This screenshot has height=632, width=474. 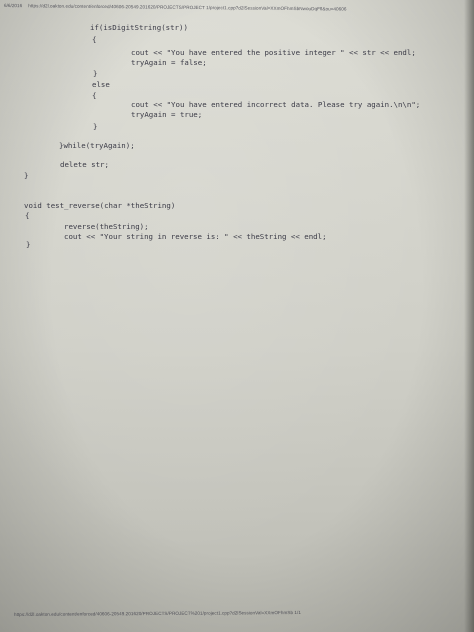 What do you see at coordinates (139, 27) in the screenshot?
I see `code-line: if(isDigitString(str))` at bounding box center [139, 27].